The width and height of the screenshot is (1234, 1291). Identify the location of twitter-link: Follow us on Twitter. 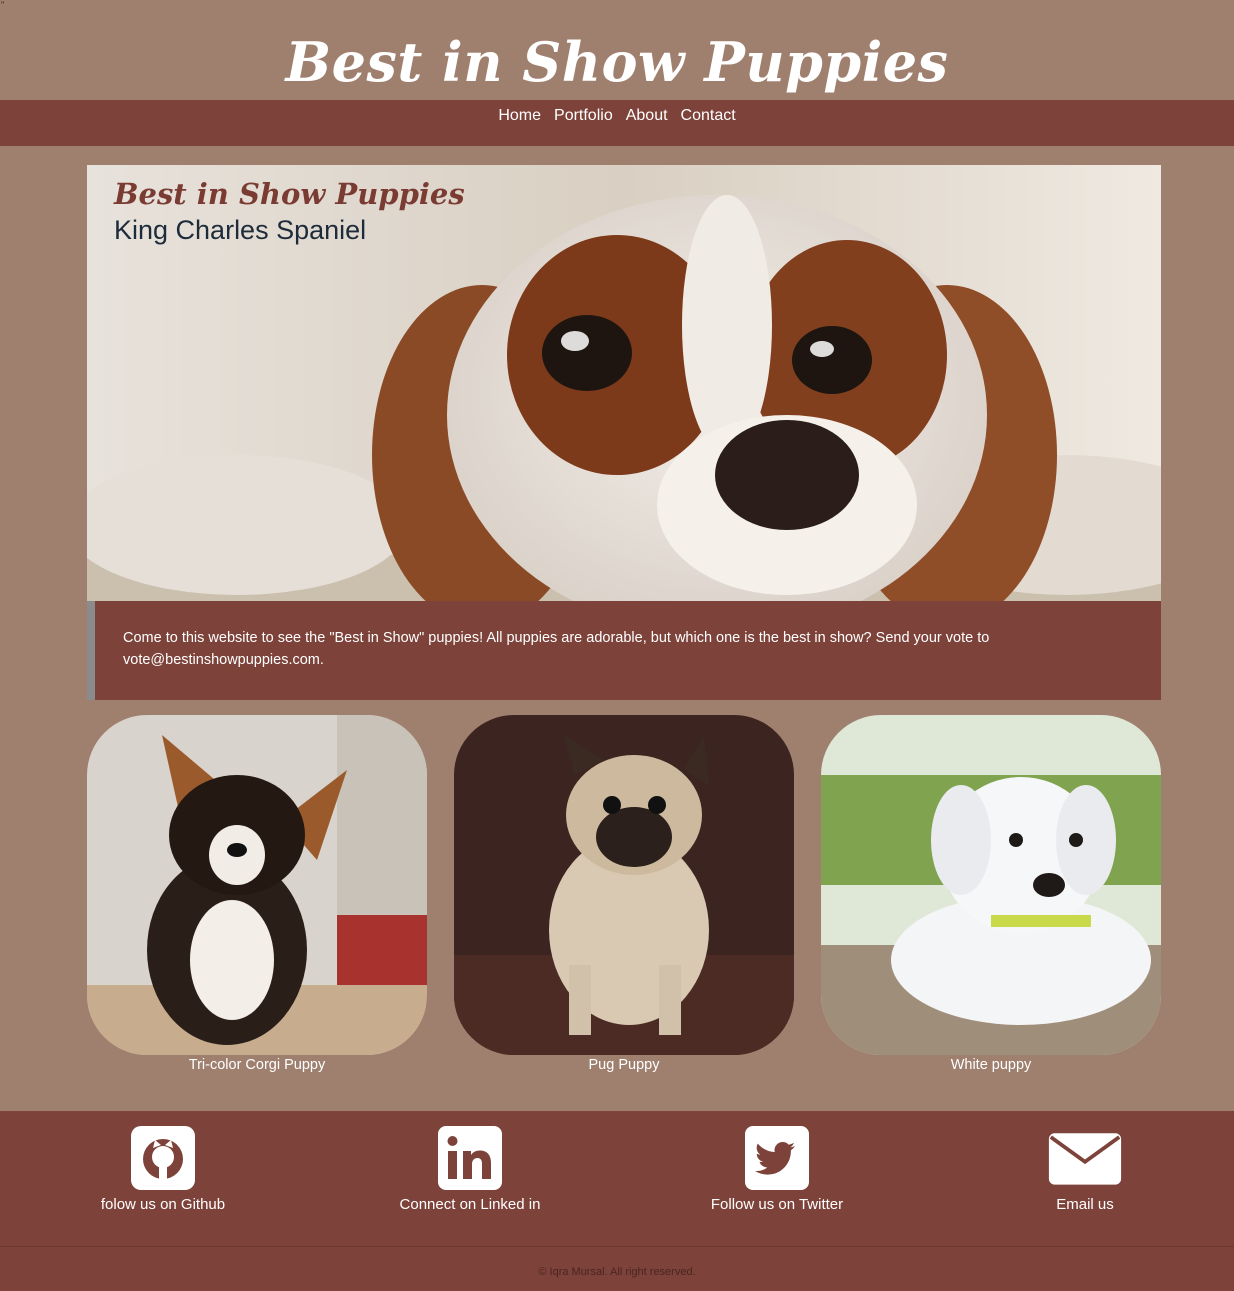
(777, 1169).